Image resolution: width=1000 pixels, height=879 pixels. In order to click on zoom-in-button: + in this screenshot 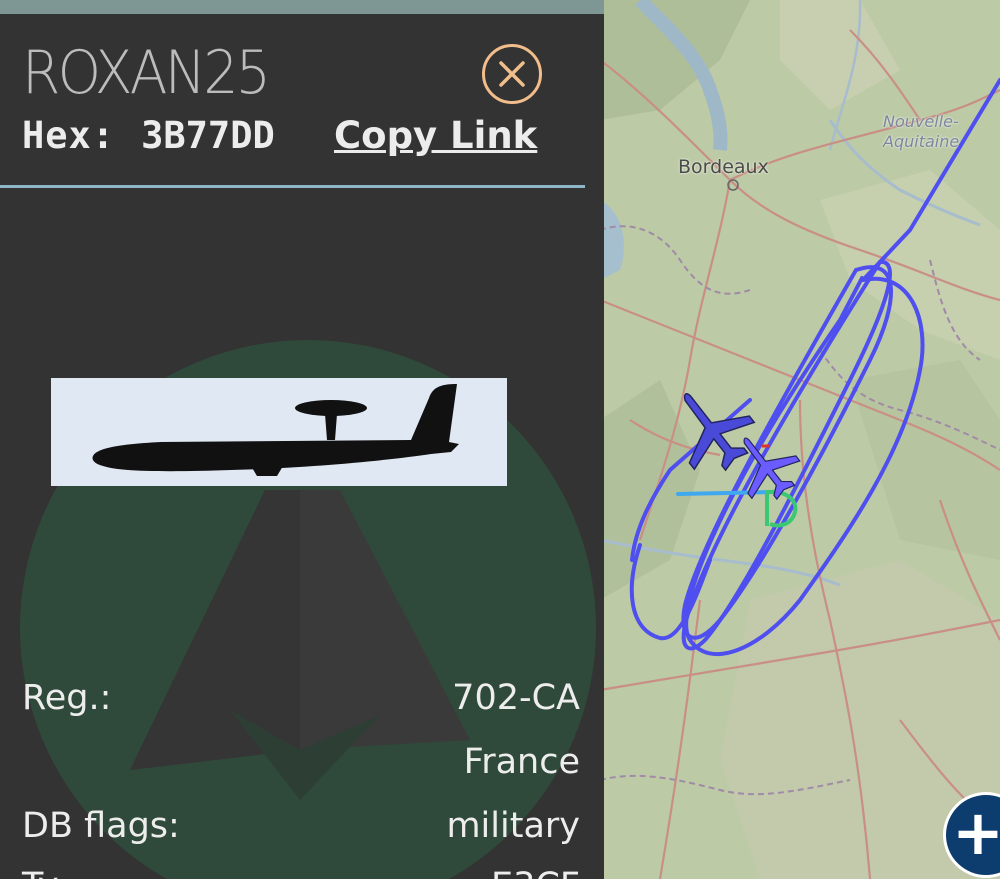, I will do `click(971, 835)`.